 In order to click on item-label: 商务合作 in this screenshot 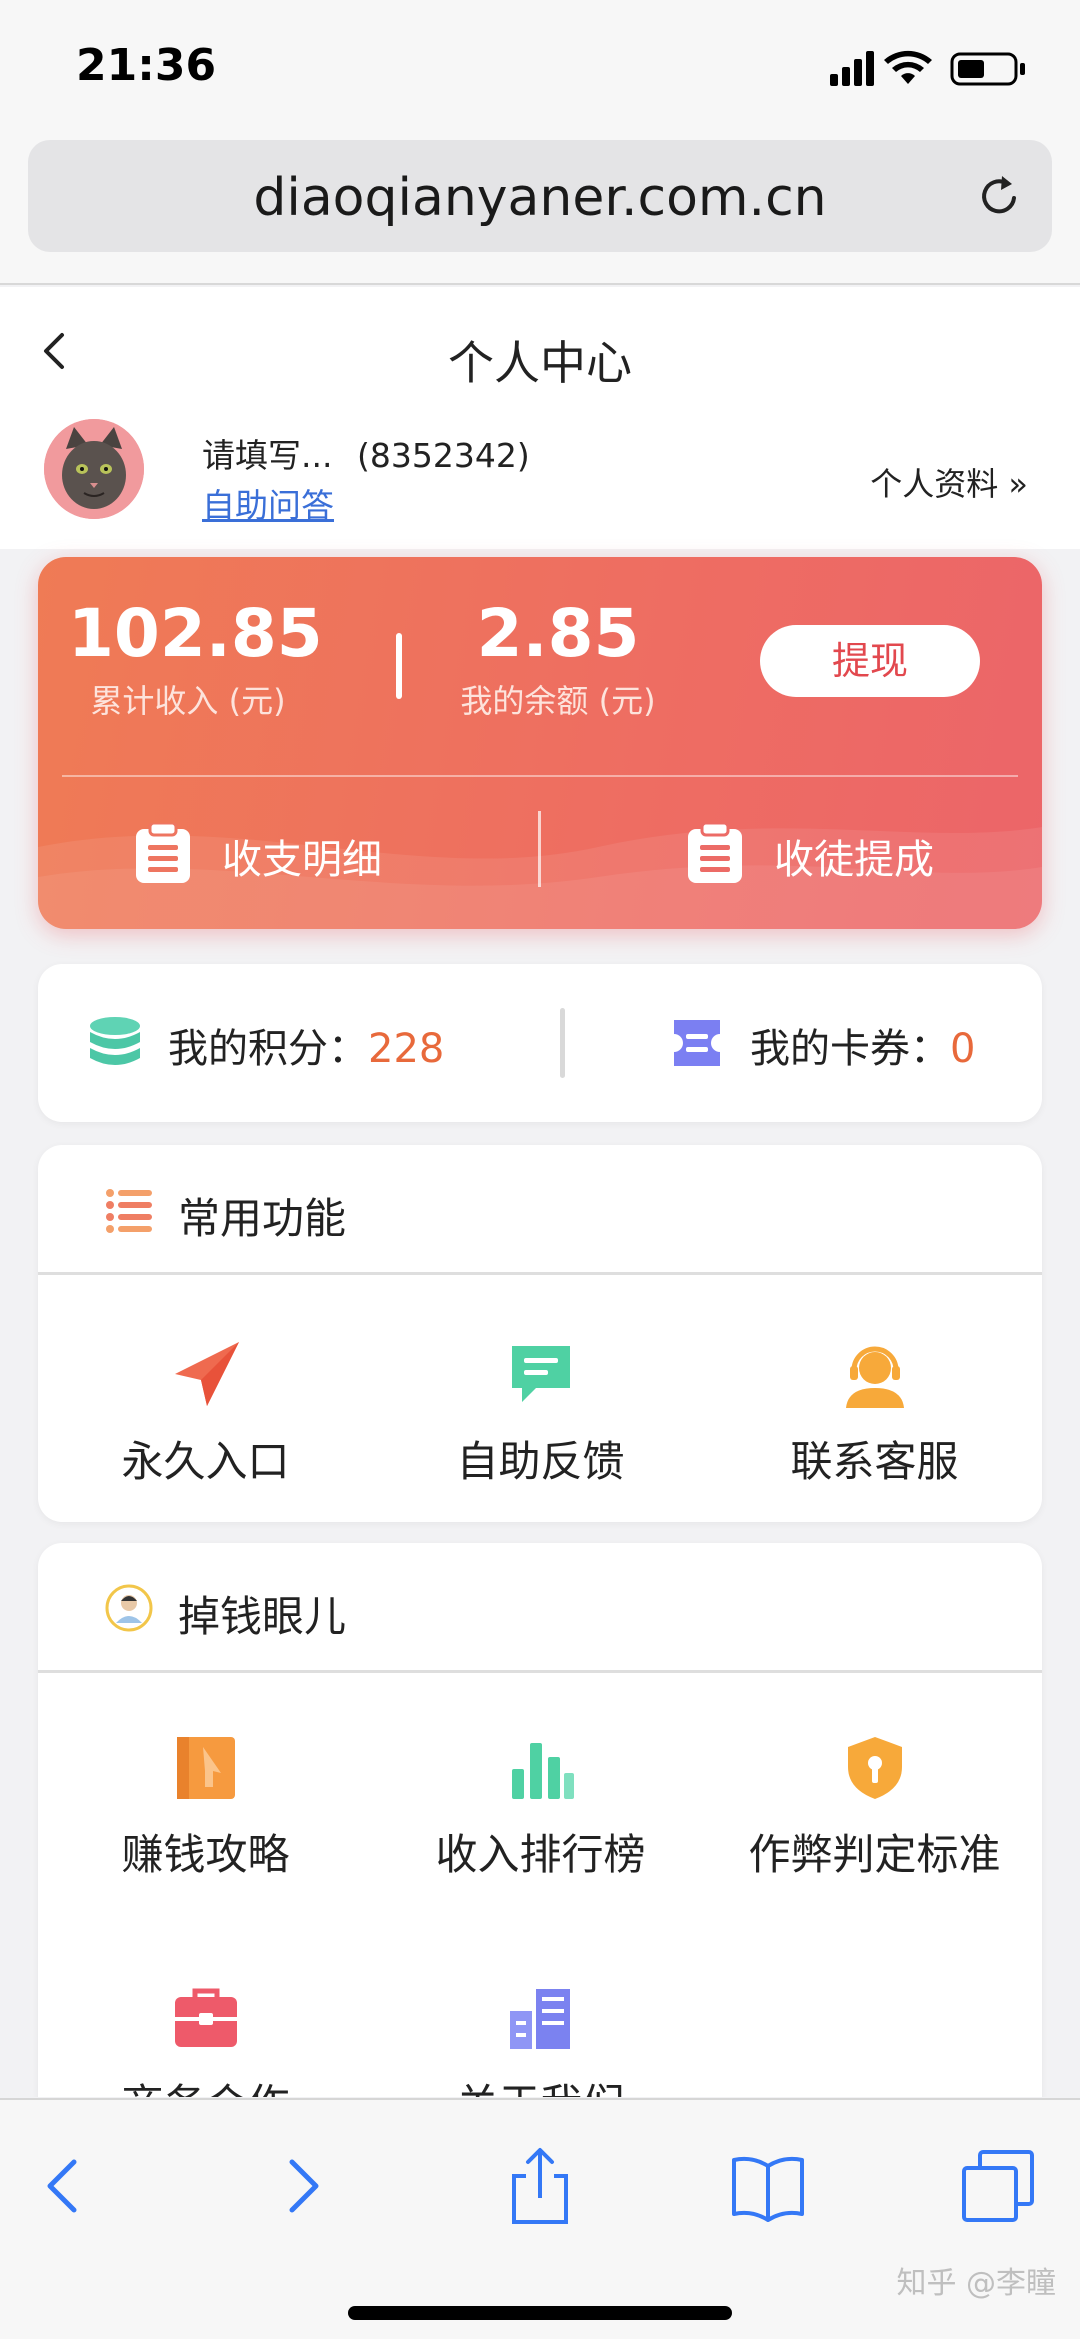, I will do `click(205, 2084)`.